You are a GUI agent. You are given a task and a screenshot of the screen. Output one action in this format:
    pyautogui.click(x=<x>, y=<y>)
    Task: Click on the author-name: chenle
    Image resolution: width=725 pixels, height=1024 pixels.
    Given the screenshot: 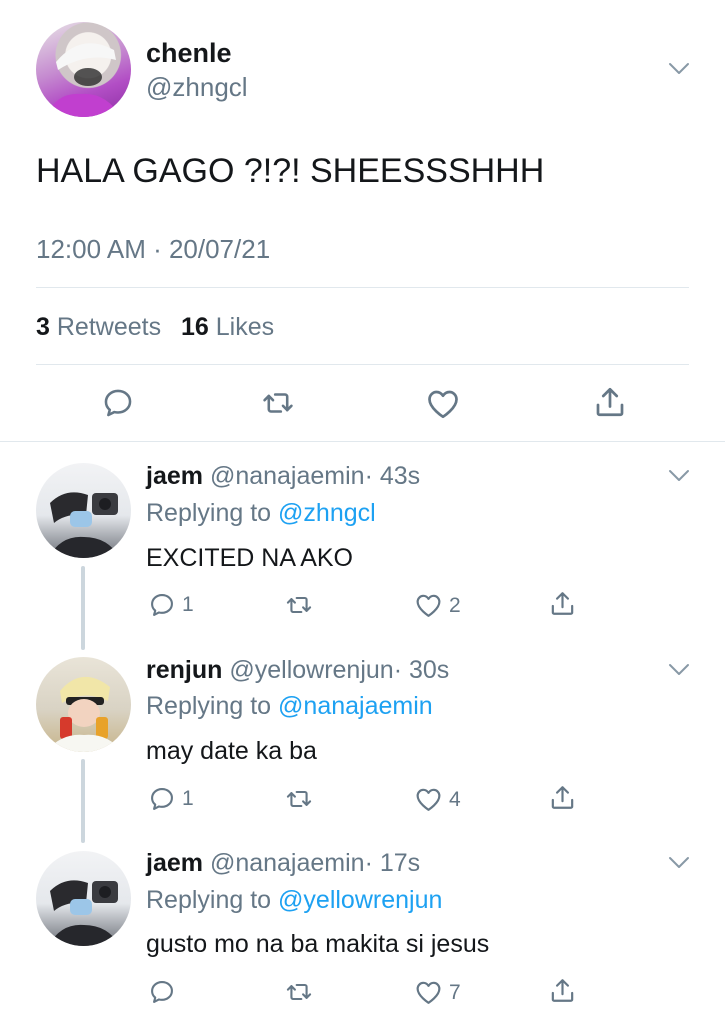 What is the action you would take?
    pyautogui.click(x=189, y=53)
    